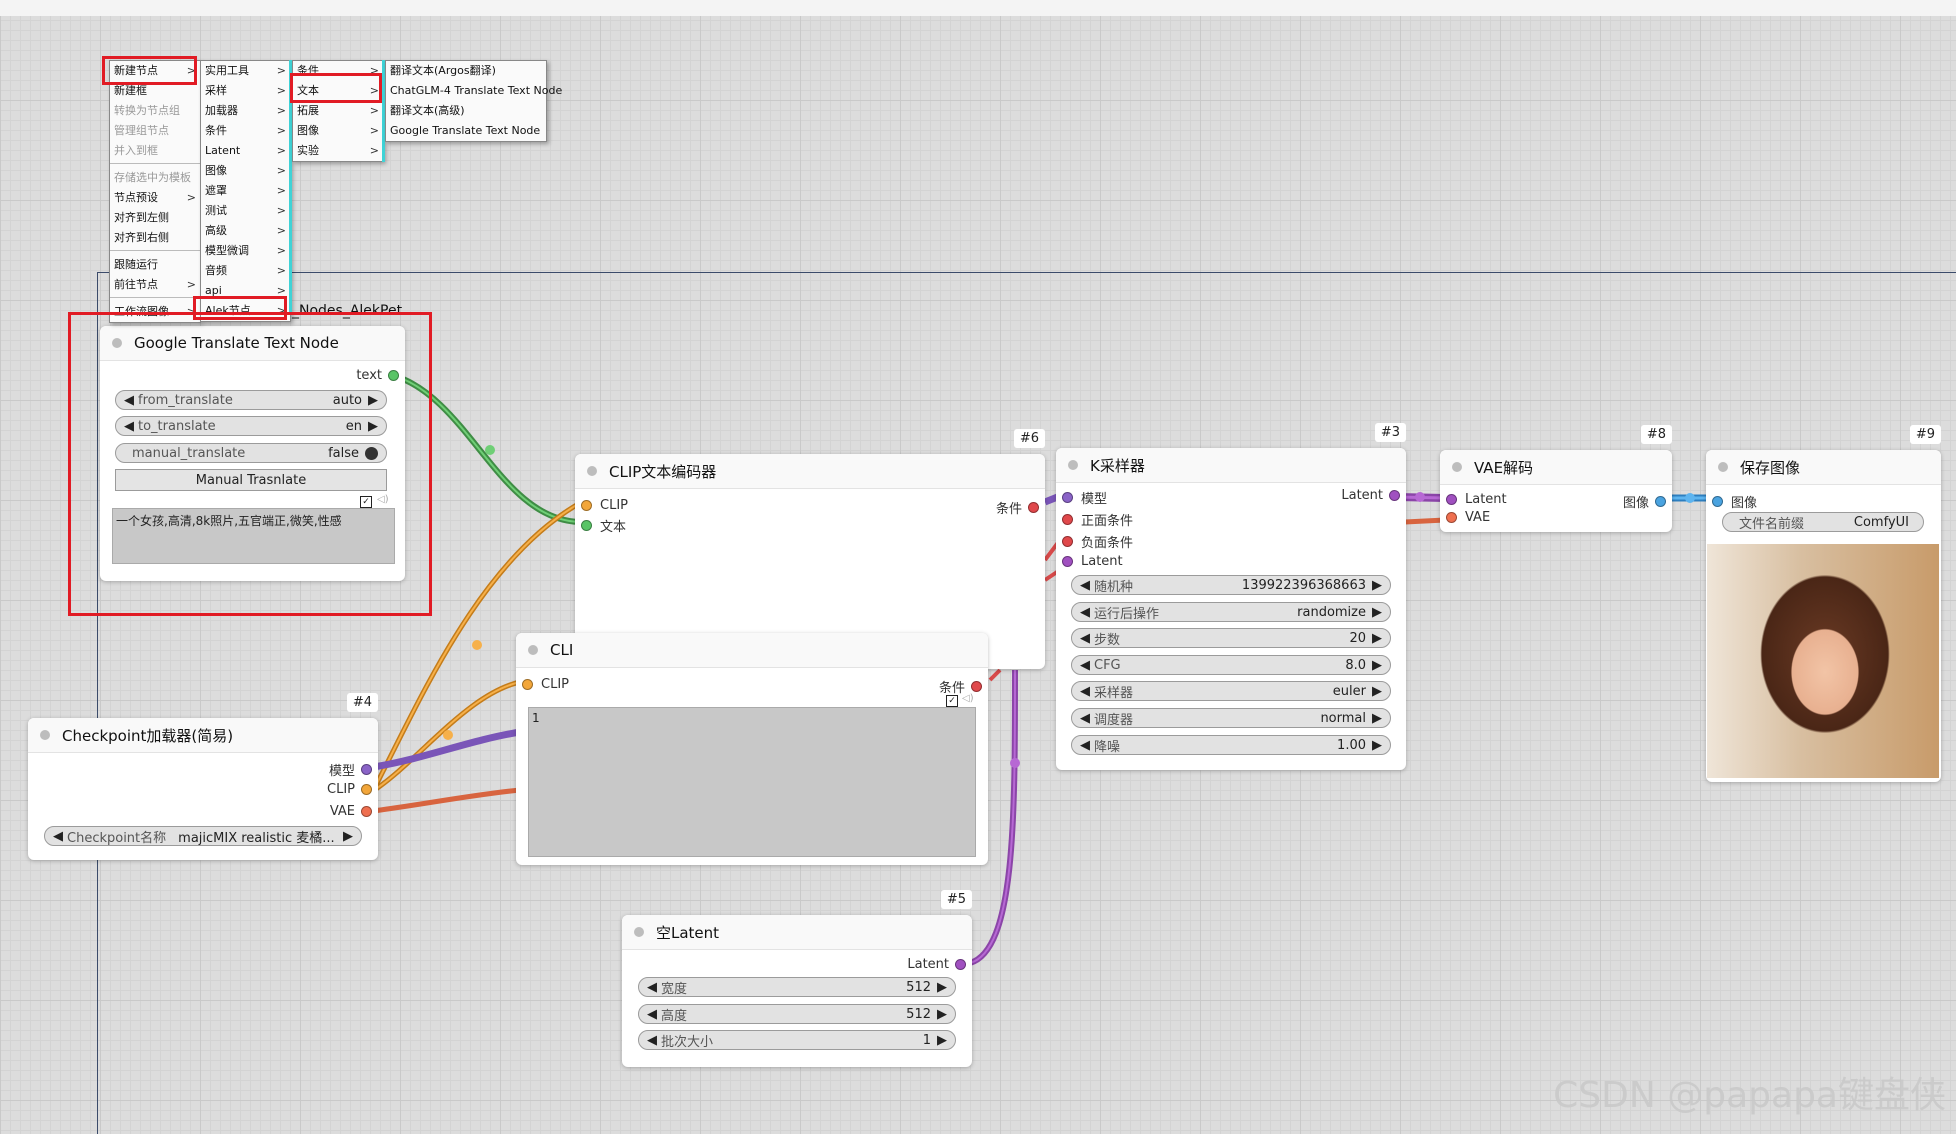 The width and height of the screenshot is (1956, 1134). I want to click on menu-item-go-to-node: 前往节点 >, so click(155, 285).